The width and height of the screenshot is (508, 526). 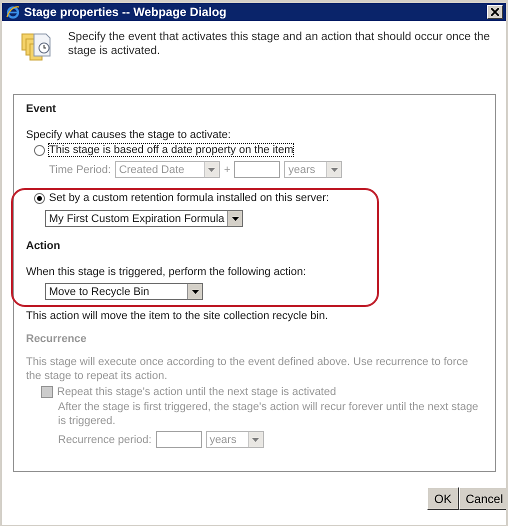 I want to click on detail-text: After the stage is first triggered, the stage's action will recur forever until the next stage is triggered., so click(x=269, y=414).